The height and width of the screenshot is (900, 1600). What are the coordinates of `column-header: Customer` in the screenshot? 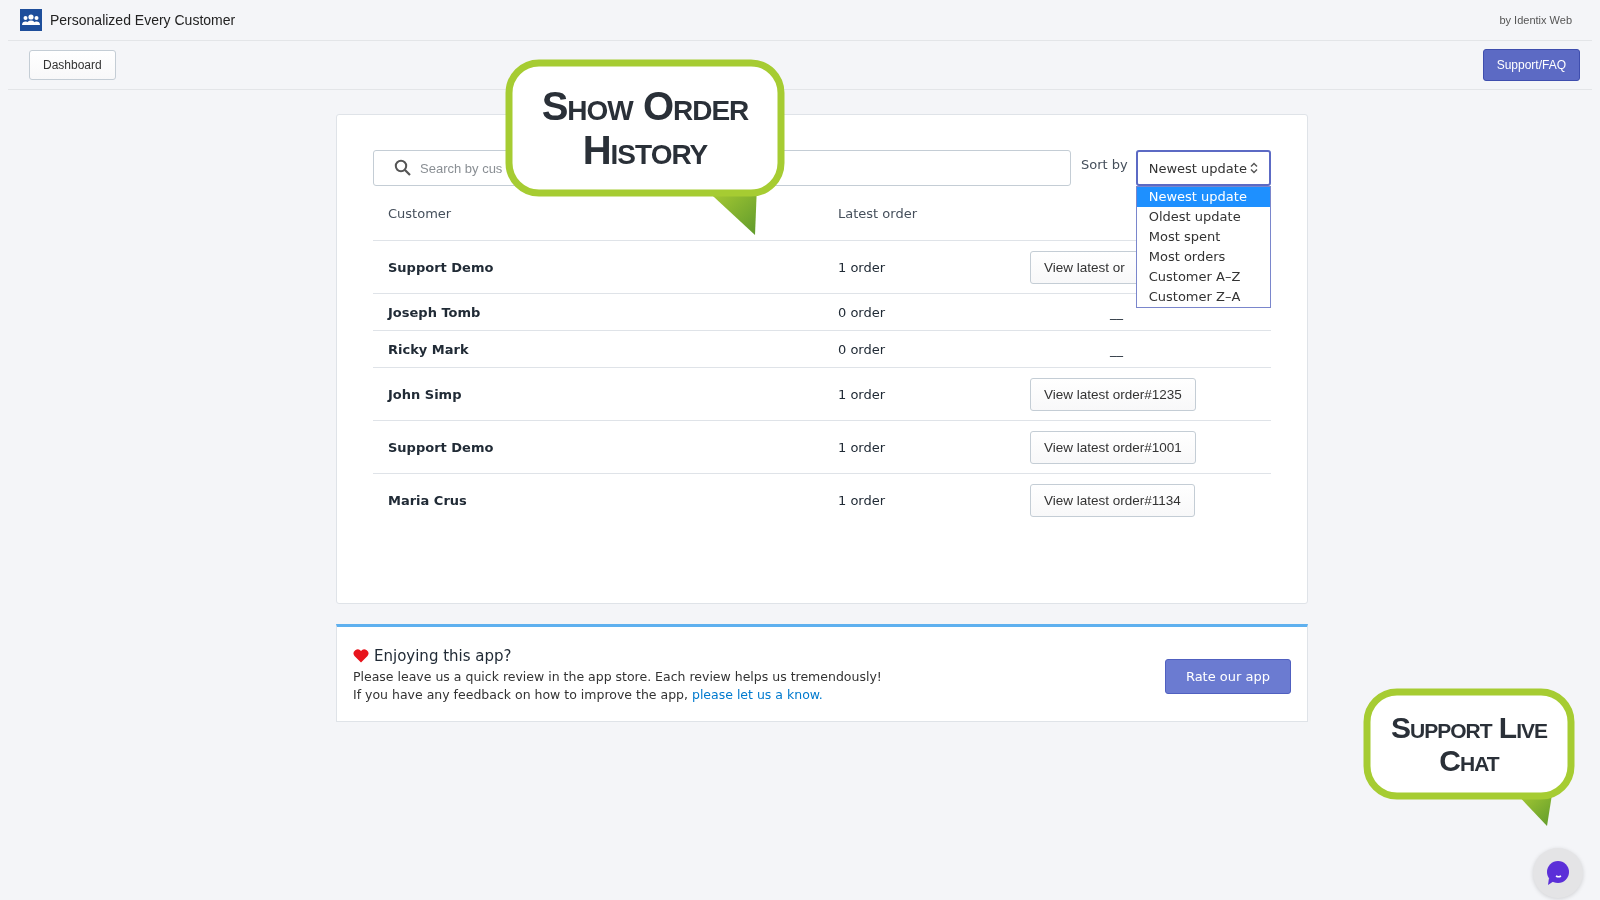 It's located at (420, 213).